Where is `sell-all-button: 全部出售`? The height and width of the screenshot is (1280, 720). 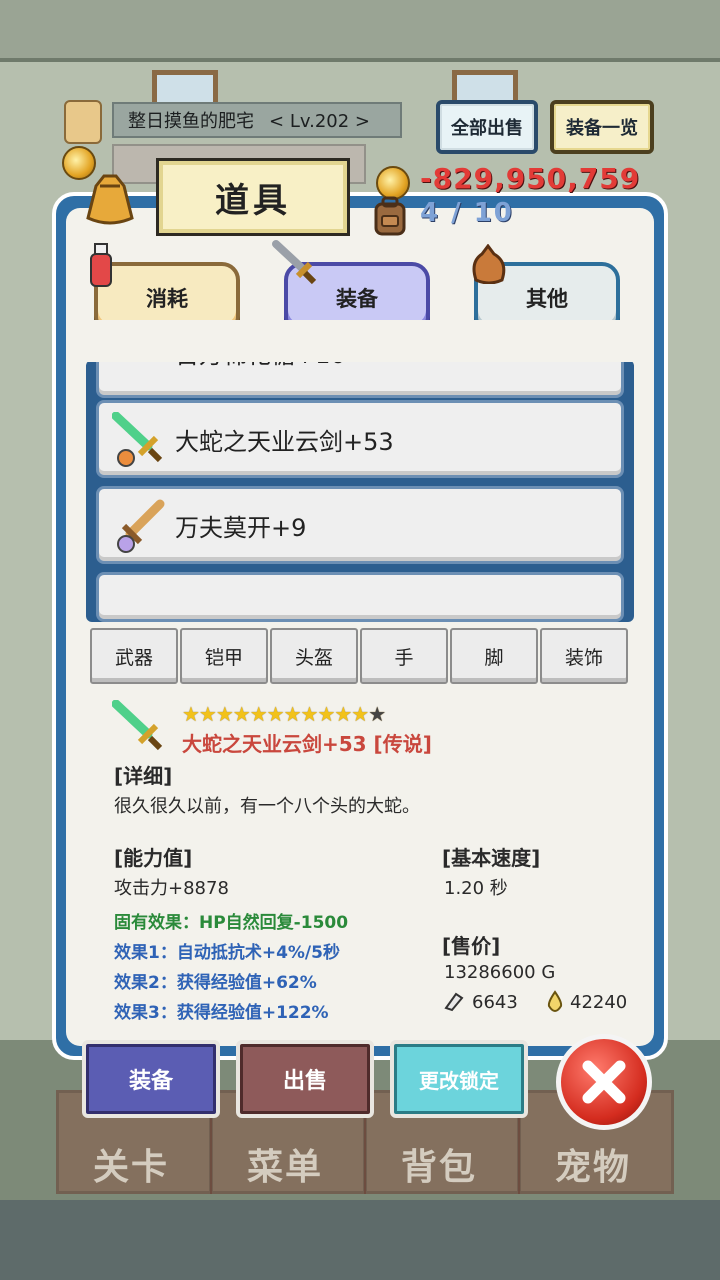
sell-all-button: 全部出售 is located at coordinates (487, 127).